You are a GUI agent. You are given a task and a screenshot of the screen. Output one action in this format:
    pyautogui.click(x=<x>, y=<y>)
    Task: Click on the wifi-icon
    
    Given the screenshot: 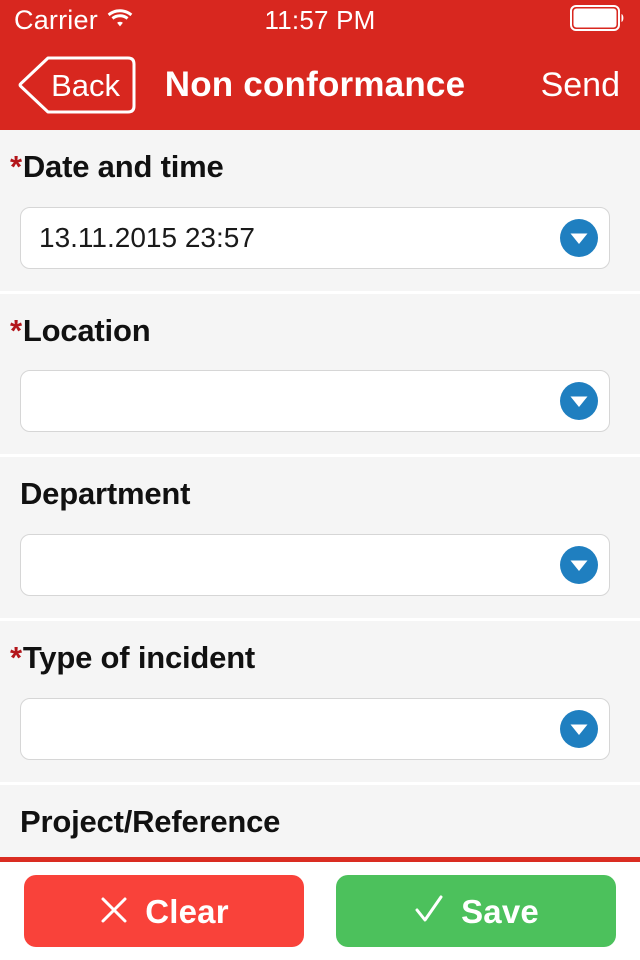 What is the action you would take?
    pyautogui.click(x=120, y=20)
    